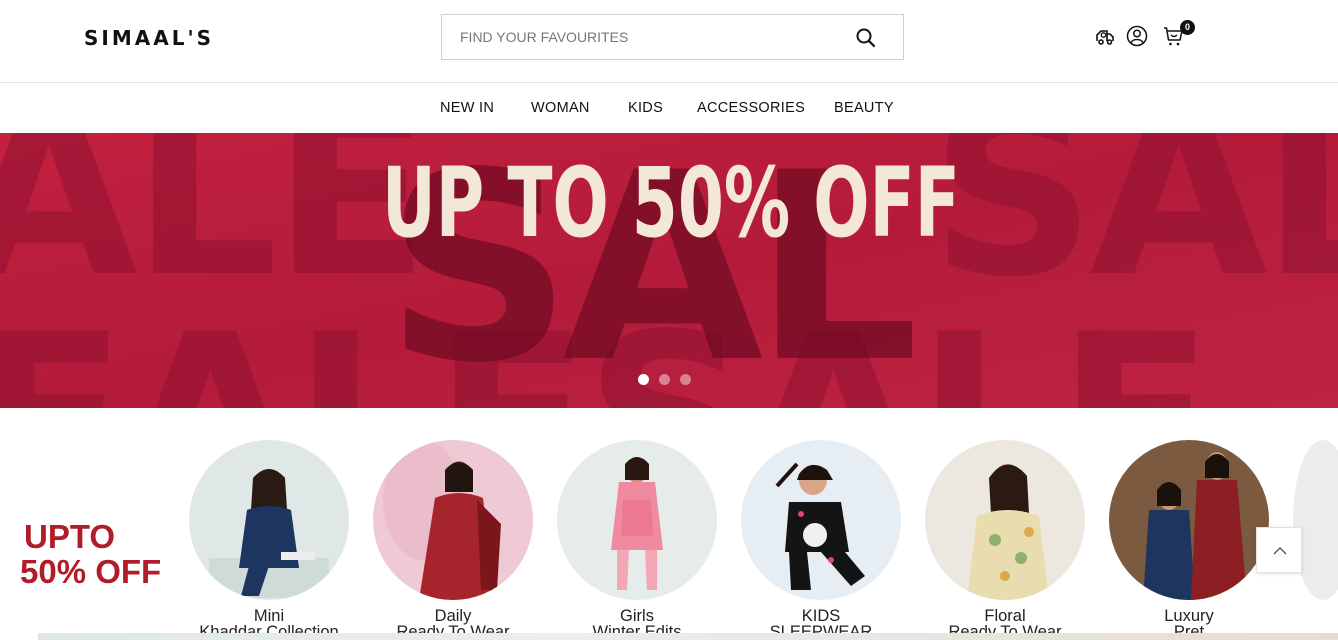 Image resolution: width=1338 pixels, height=640 pixels. I want to click on category-floral-rtw: Floral Ready To Wear, so click(1005, 540).